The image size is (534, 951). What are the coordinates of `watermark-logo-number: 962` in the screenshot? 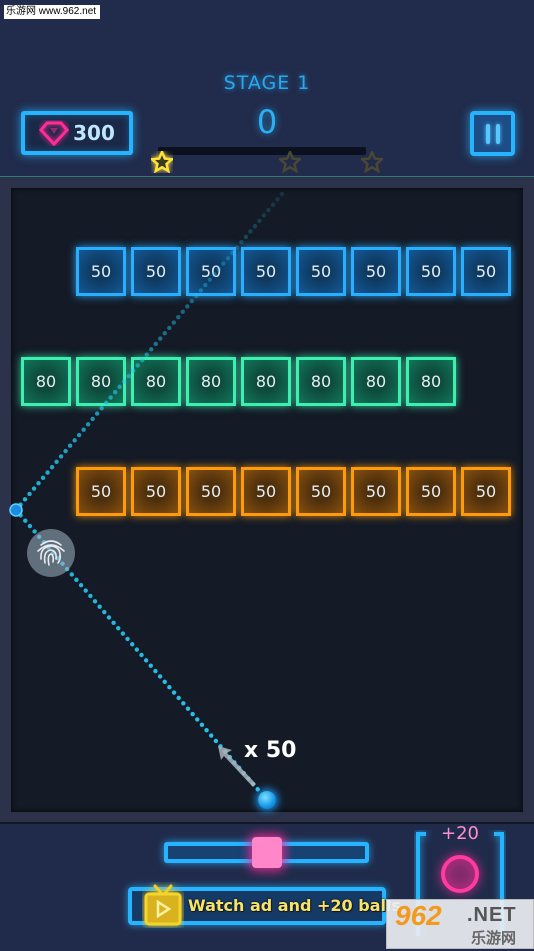 It's located at (418, 915).